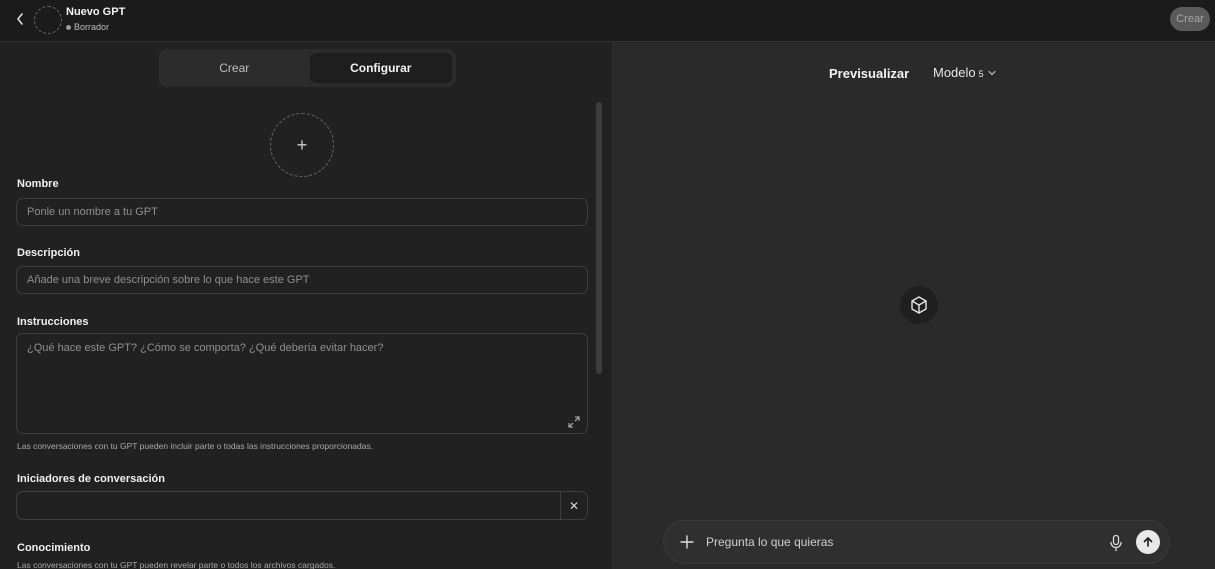 This screenshot has height=569, width=1215. I want to click on status-dot-icon, so click(68, 27).